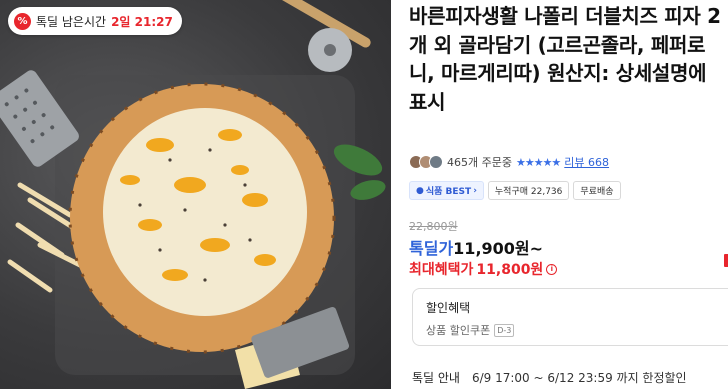 The image size is (728, 389). Describe the element at coordinates (586, 162) in the screenshot. I see `review-link: 리뷰 668` at that location.